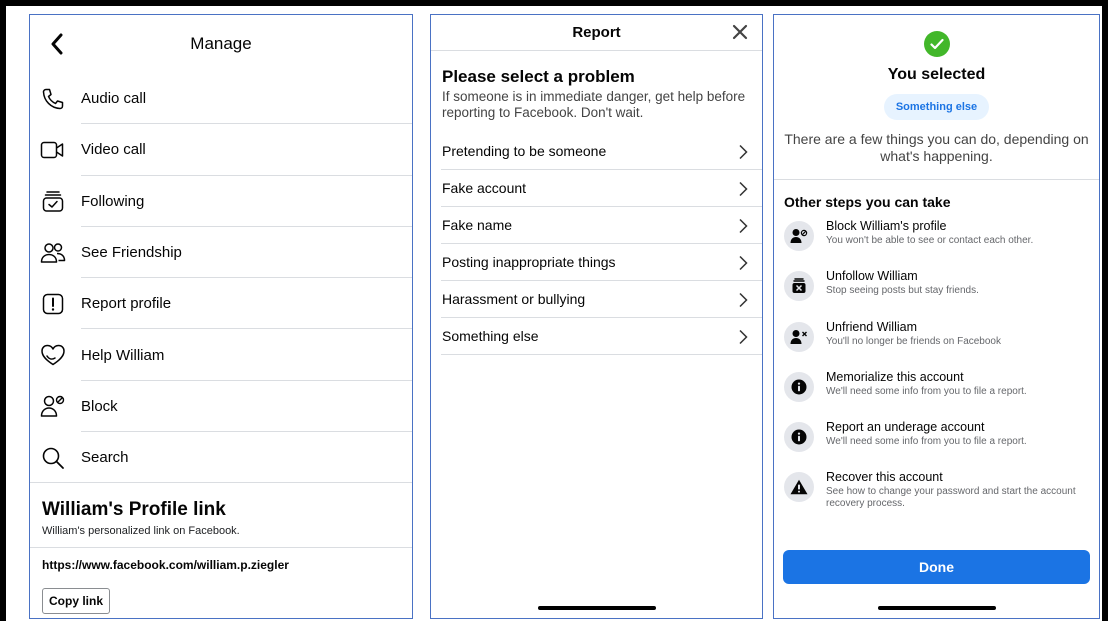 This screenshot has height=621, width=1108. What do you see at coordinates (99, 406) in the screenshot?
I see `menu-item-label: Block` at bounding box center [99, 406].